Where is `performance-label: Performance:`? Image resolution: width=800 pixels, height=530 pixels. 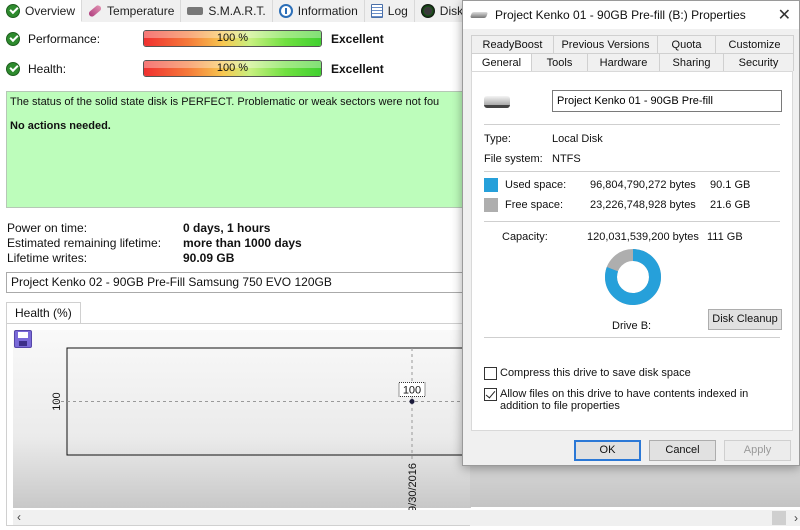 performance-label: Performance: is located at coordinates (64, 39).